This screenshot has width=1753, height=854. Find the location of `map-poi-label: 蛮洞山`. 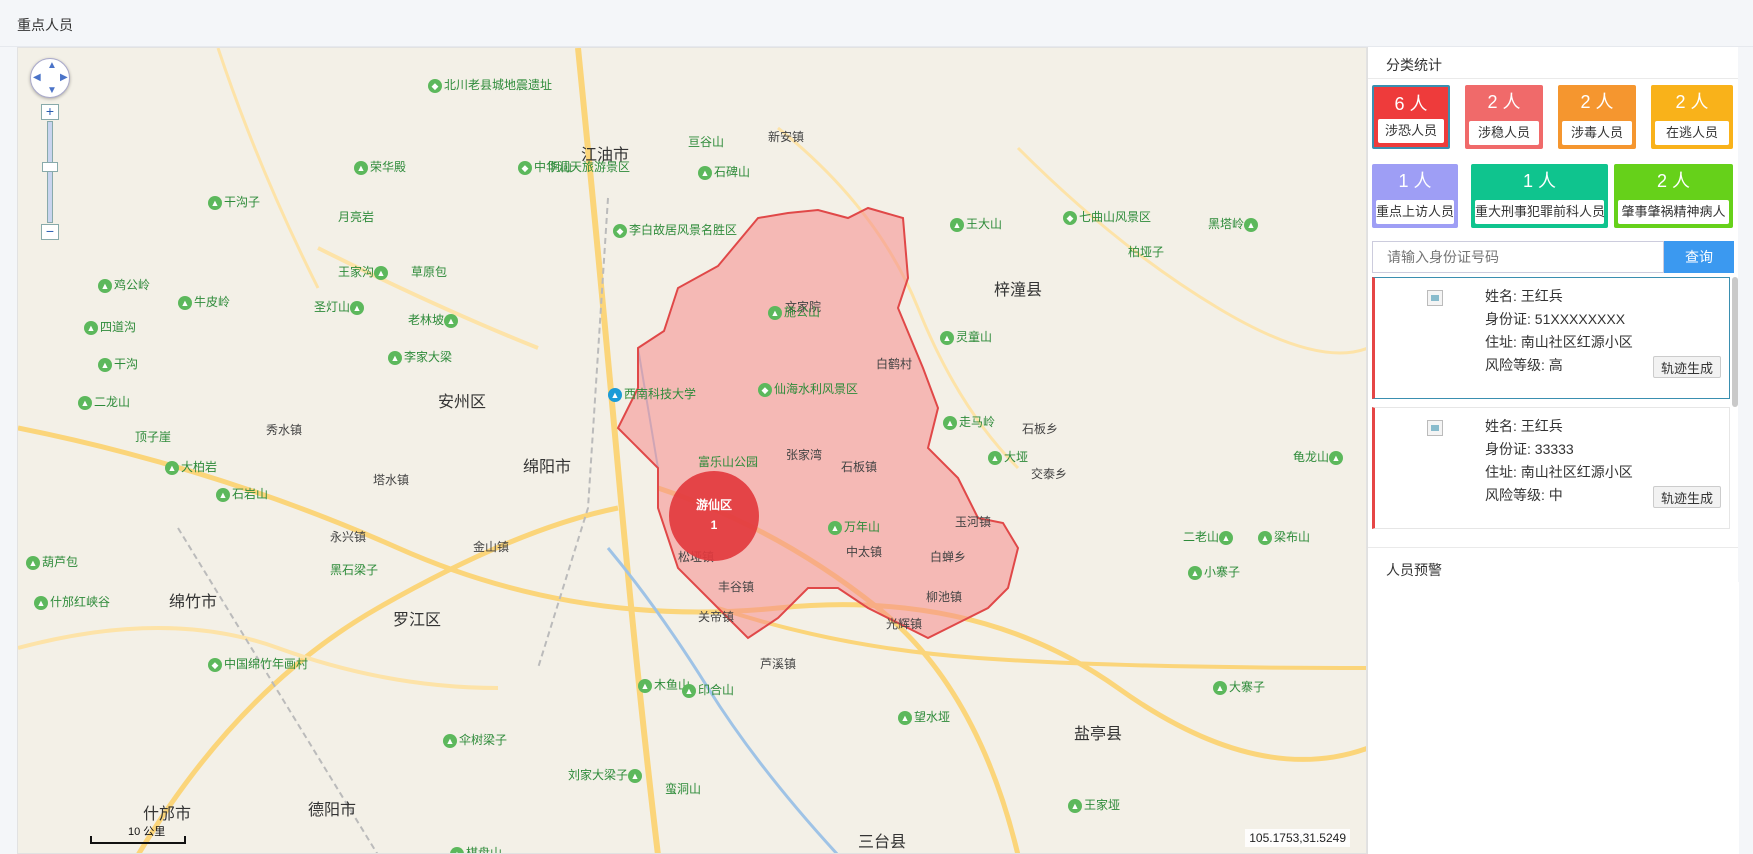

map-poi-label: 蛮洞山 is located at coordinates (683, 789).